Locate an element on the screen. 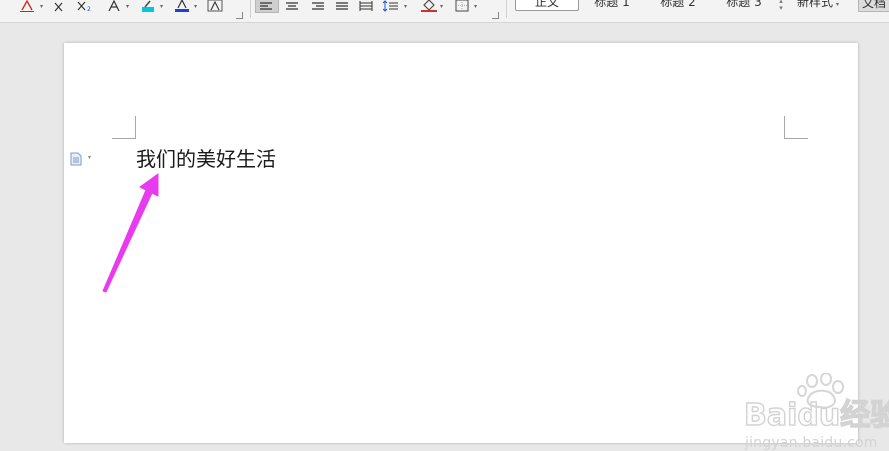  arrow-pointer-icon is located at coordinates (130, 233).